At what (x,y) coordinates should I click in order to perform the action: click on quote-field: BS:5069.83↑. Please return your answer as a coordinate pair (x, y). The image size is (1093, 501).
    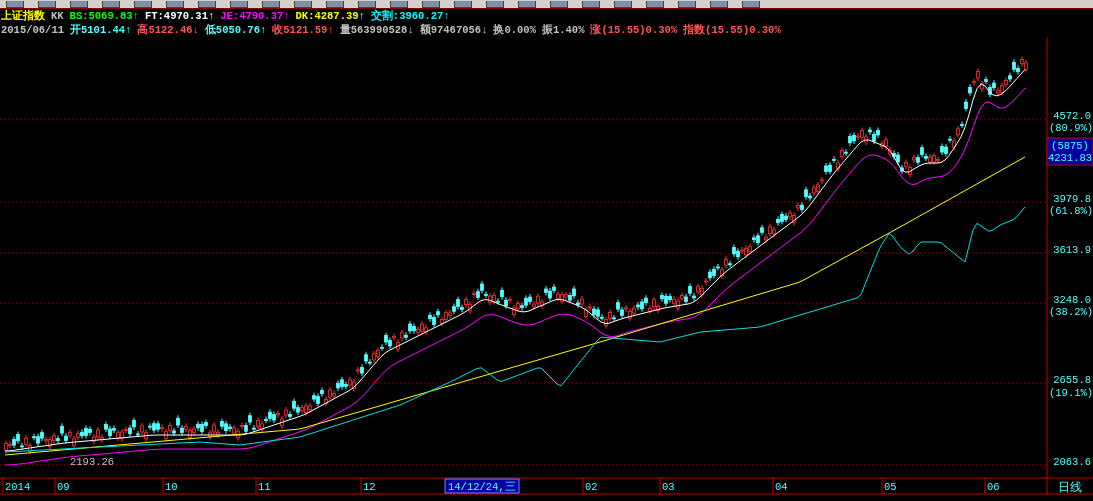
    Looking at the image, I should click on (104, 16).